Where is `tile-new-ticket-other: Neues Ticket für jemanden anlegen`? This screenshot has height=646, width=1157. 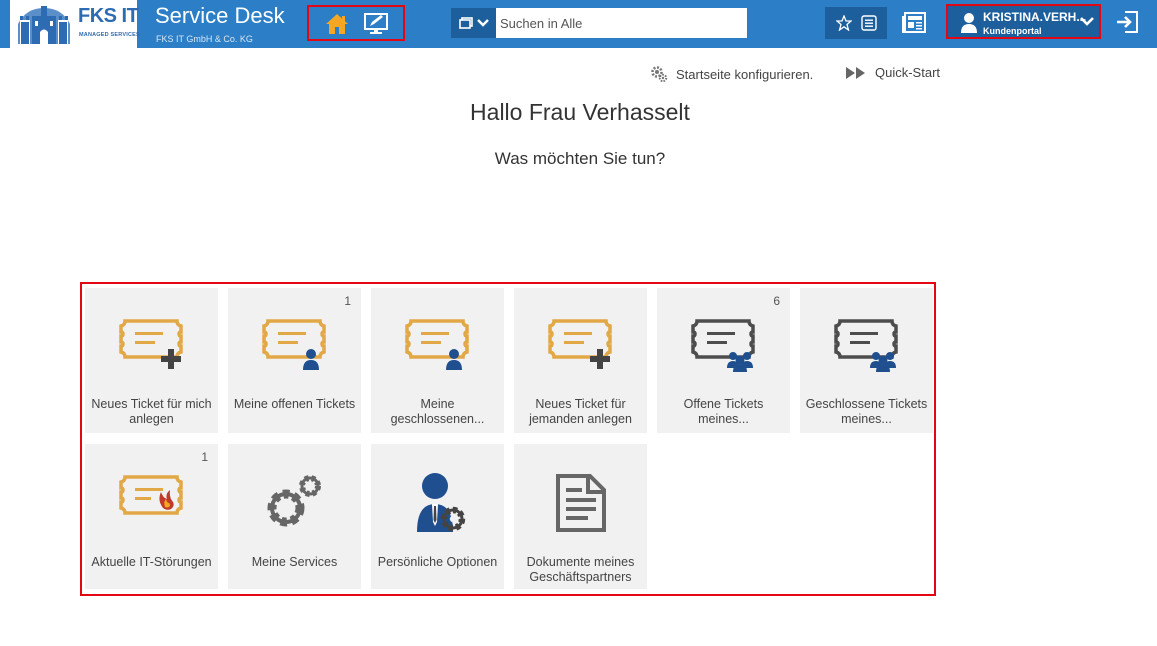
tile-new-ticket-other: Neues Ticket für jemanden anlegen is located at coordinates (580, 360).